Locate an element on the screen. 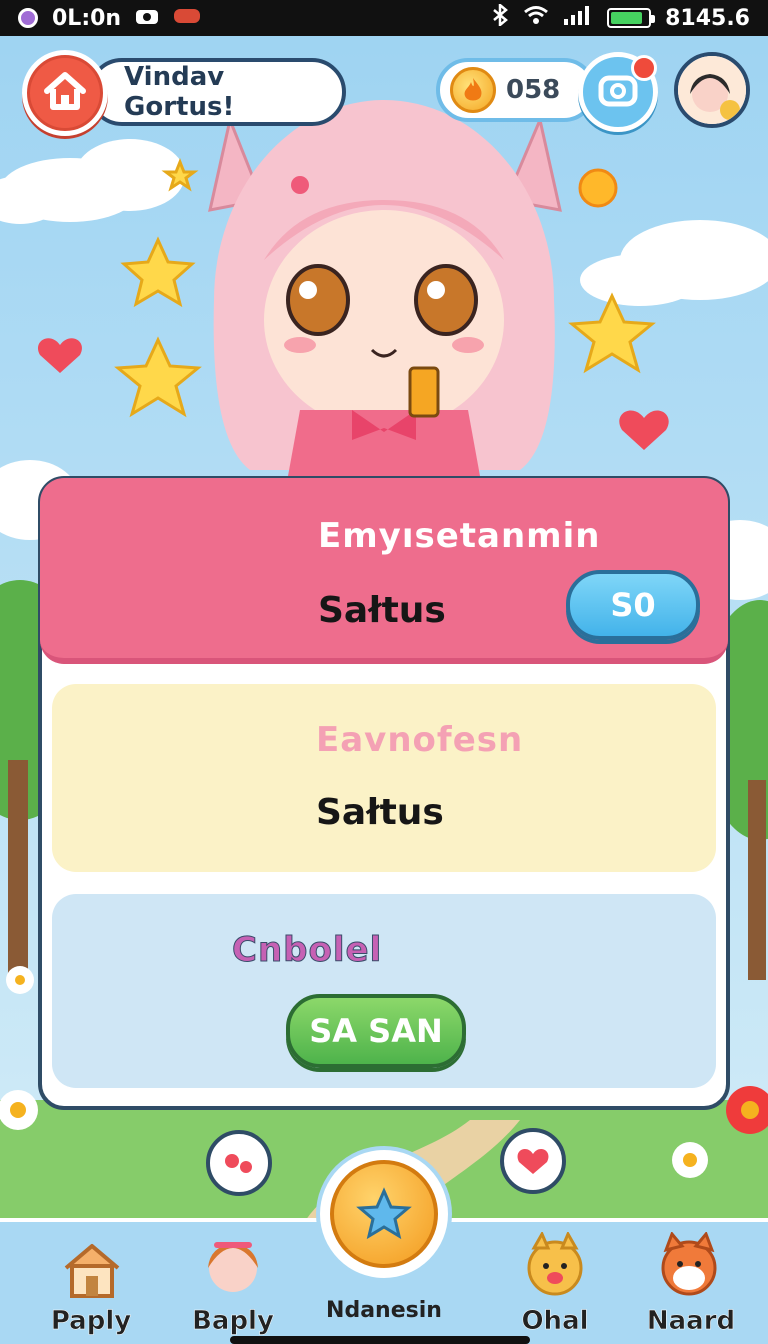 The height and width of the screenshot is (1344, 768). battery-icon is located at coordinates (631, 18).